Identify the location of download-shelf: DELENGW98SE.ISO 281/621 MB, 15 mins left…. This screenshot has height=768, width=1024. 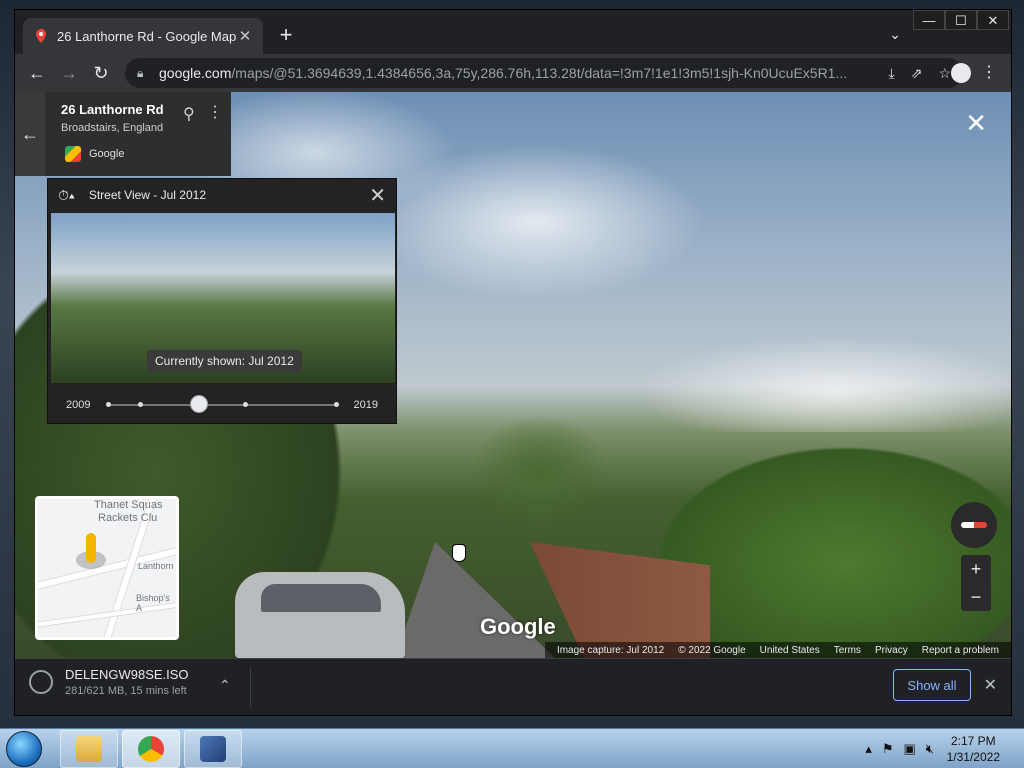
(513, 686).